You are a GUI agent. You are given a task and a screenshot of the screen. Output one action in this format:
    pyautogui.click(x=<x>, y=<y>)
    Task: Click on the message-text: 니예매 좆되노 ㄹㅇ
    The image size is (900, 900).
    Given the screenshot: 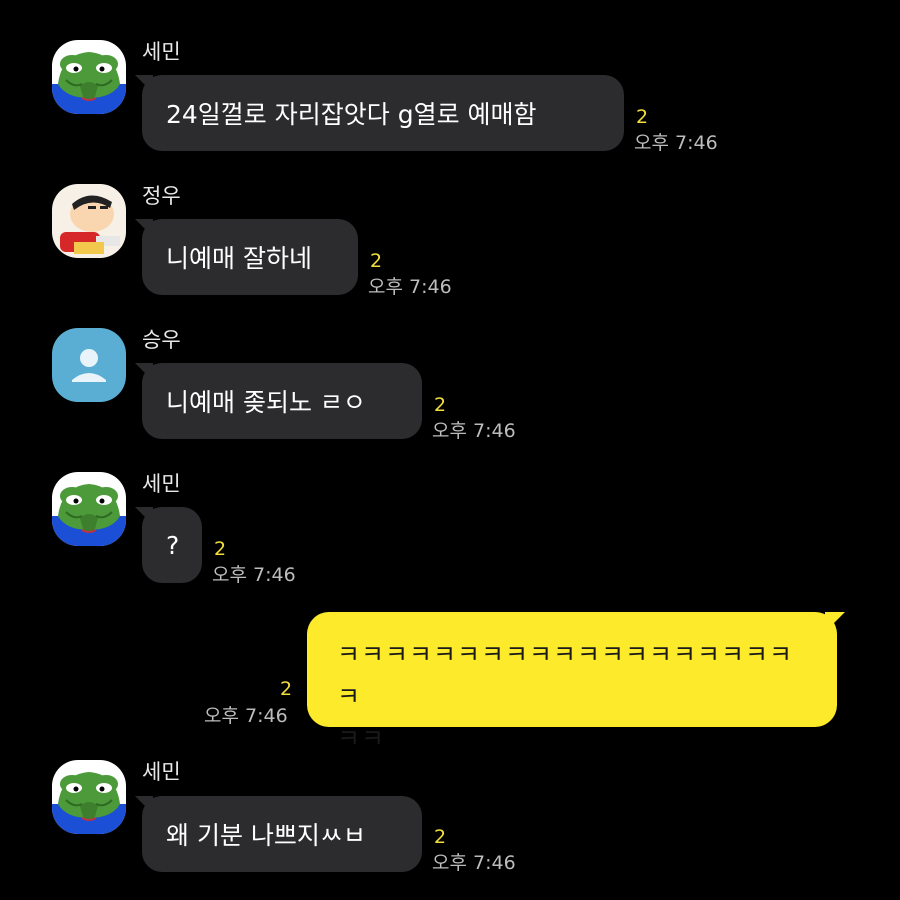 What is the action you would take?
    pyautogui.click(x=266, y=402)
    